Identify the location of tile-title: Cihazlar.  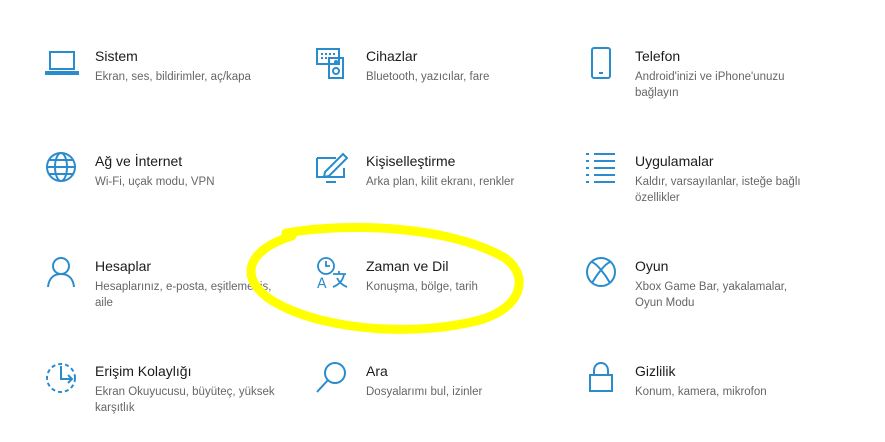
(392, 56).